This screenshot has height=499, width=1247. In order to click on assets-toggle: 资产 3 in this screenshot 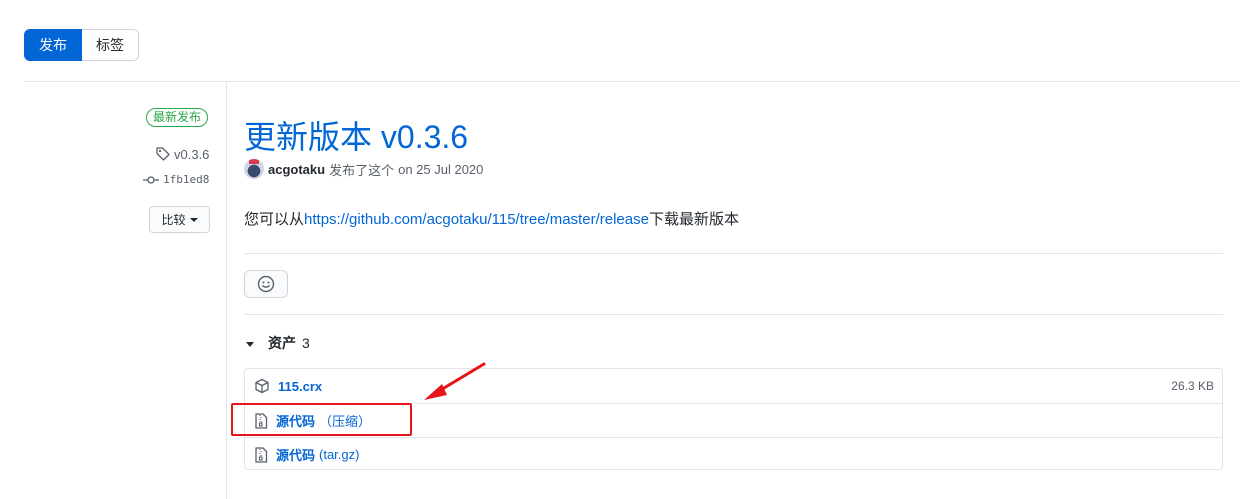, I will do `click(278, 343)`.